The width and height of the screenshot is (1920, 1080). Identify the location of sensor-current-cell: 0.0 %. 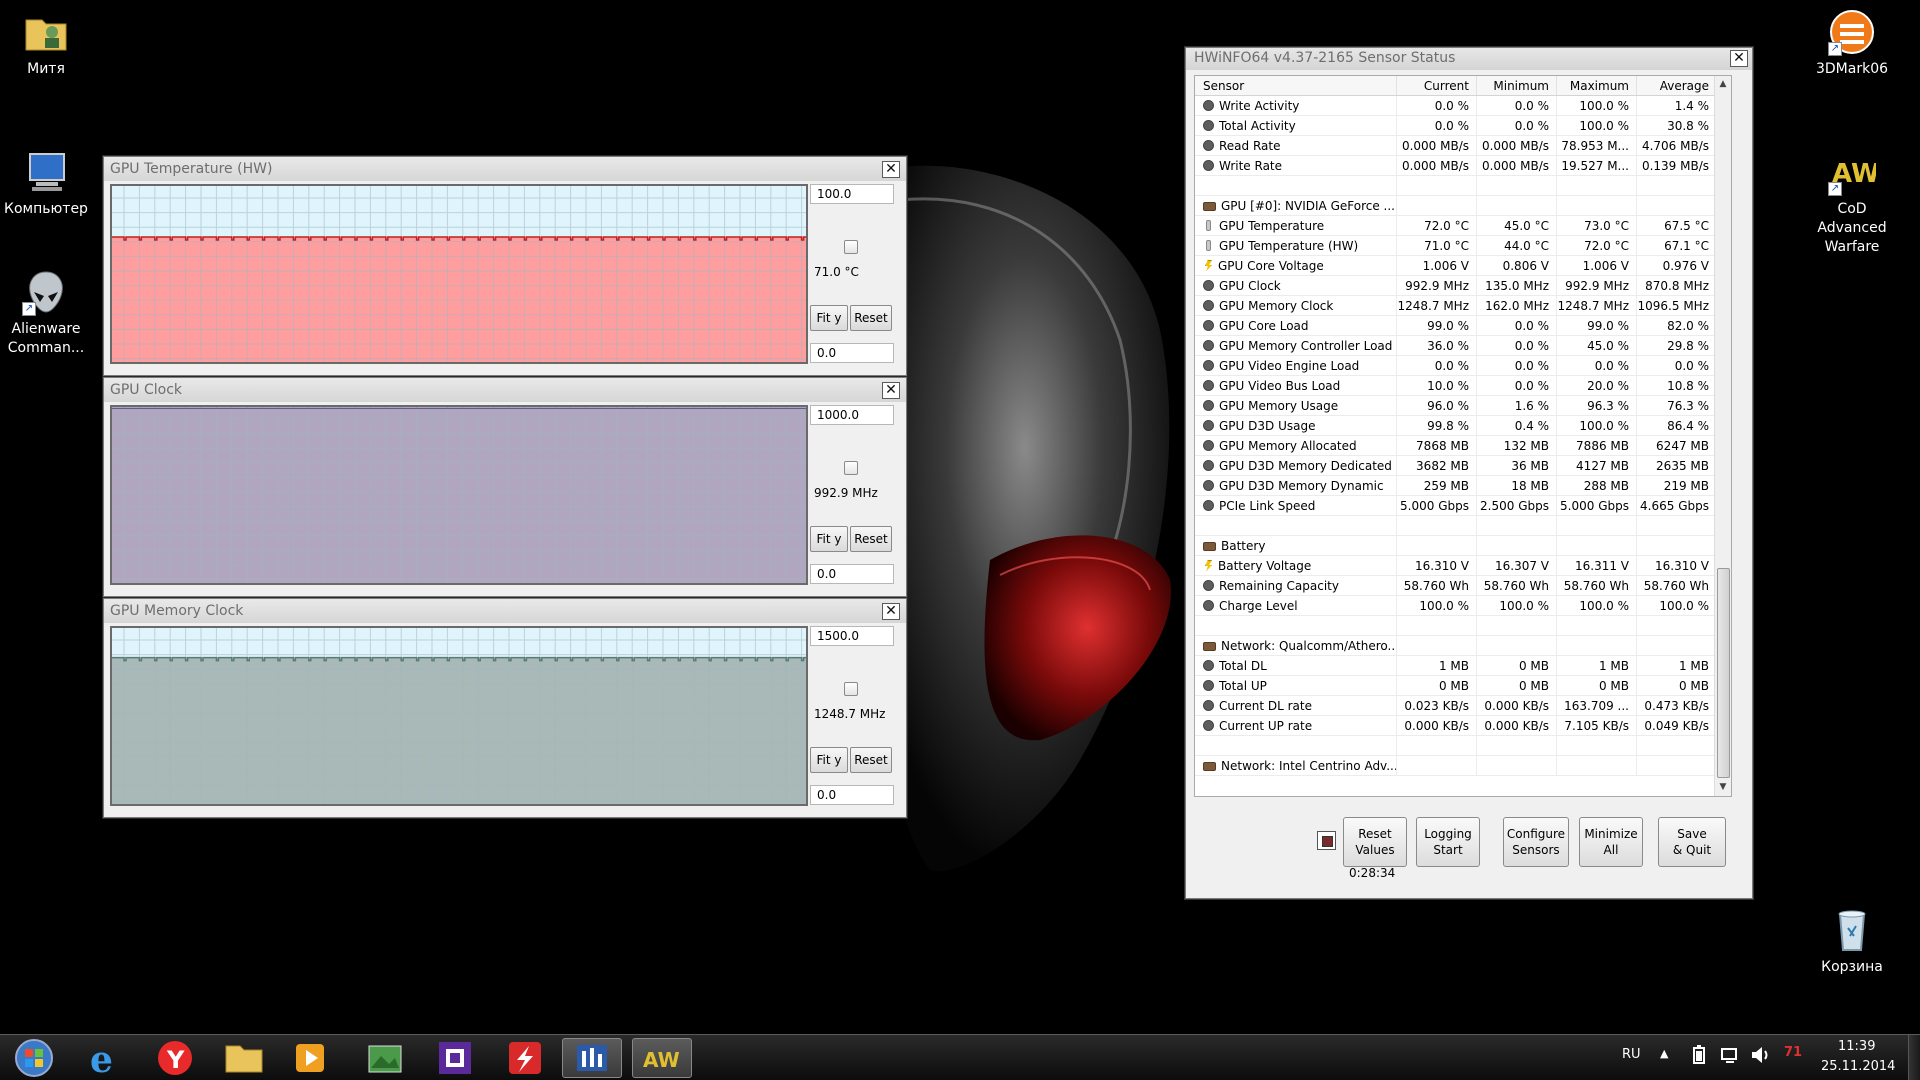
(1437, 125).